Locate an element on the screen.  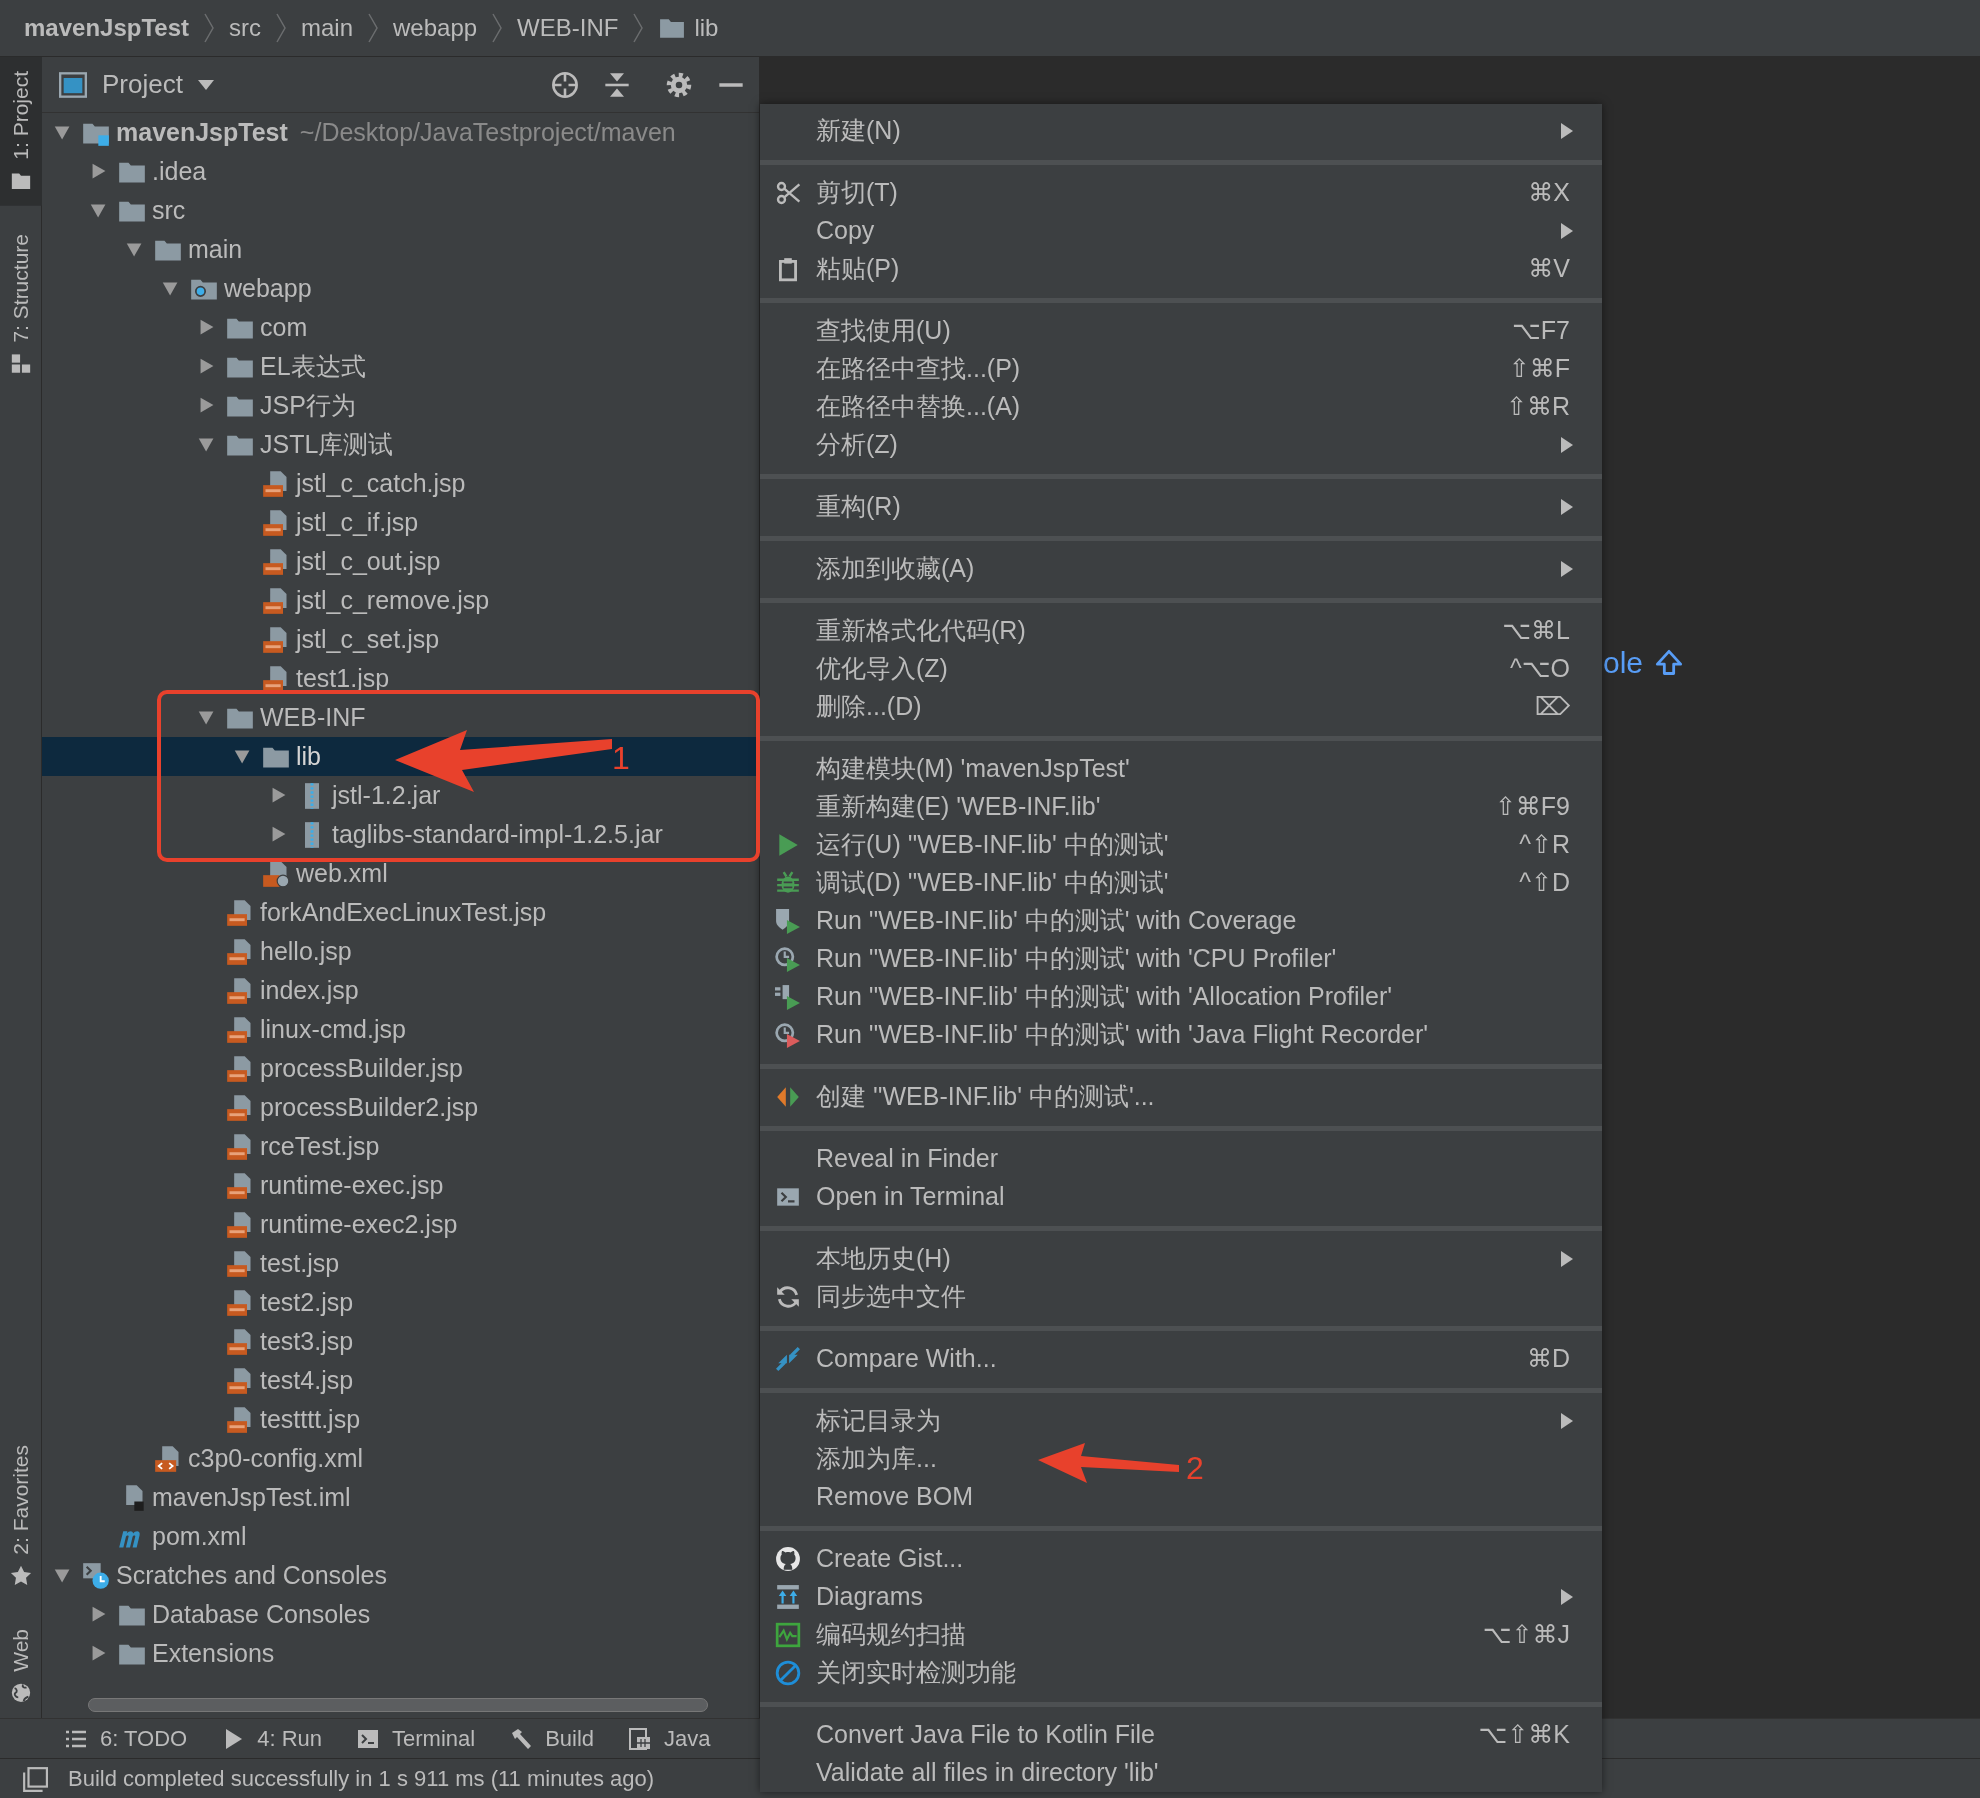
tree-item: c3p0-config.xml is located at coordinates (276, 1458).